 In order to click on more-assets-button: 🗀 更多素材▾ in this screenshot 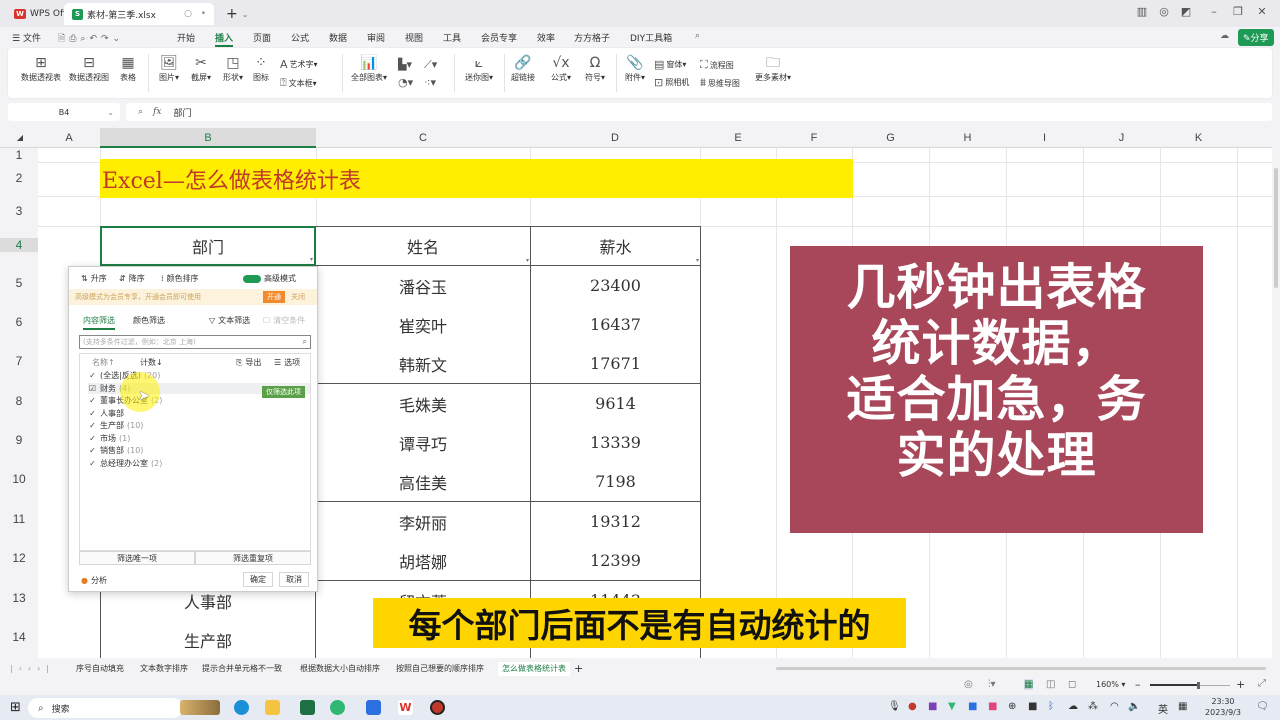, I will do `click(773, 68)`.